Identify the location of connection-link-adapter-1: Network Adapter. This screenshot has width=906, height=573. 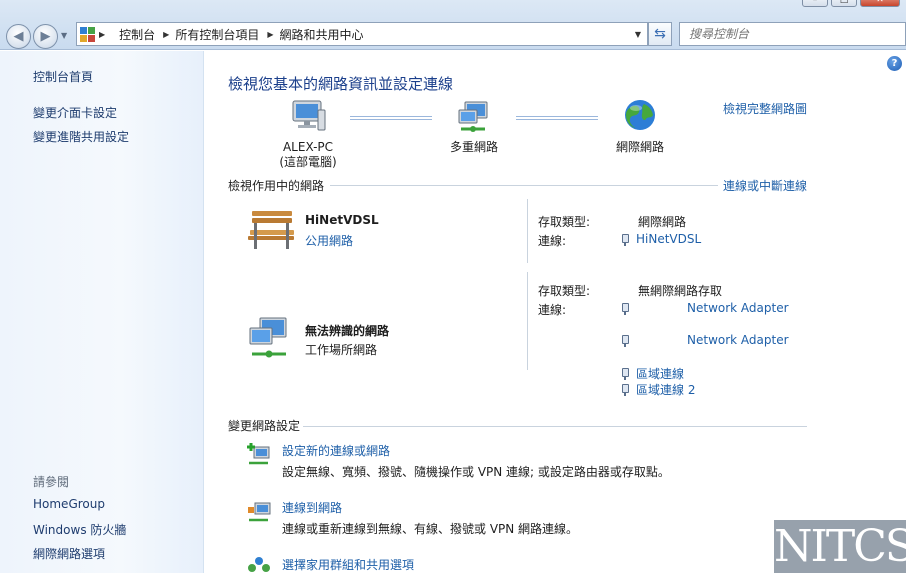
(705, 308).